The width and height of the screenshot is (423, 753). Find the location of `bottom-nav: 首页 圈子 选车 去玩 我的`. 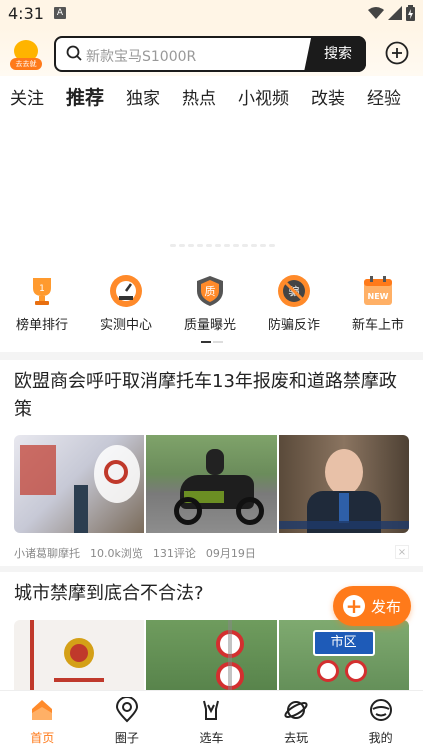

bottom-nav: 首页 圈子 选车 去玩 我的 is located at coordinates (211, 721).